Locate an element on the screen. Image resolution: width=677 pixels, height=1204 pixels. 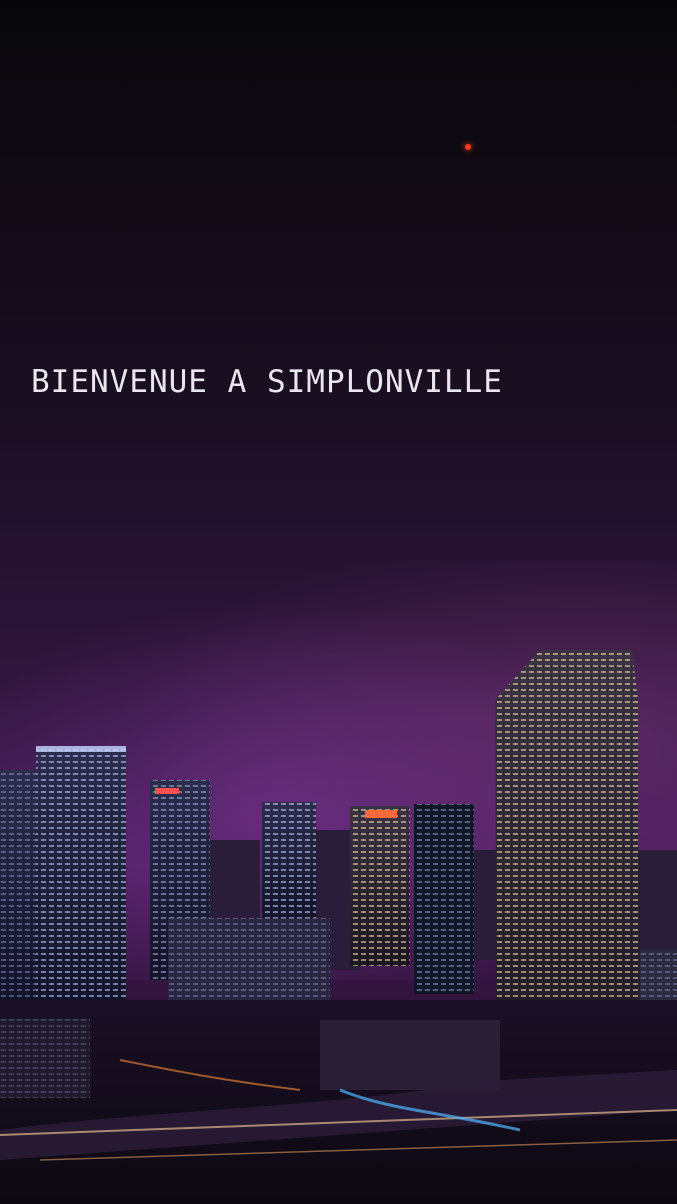
beacon-light is located at coordinates (468, 147).